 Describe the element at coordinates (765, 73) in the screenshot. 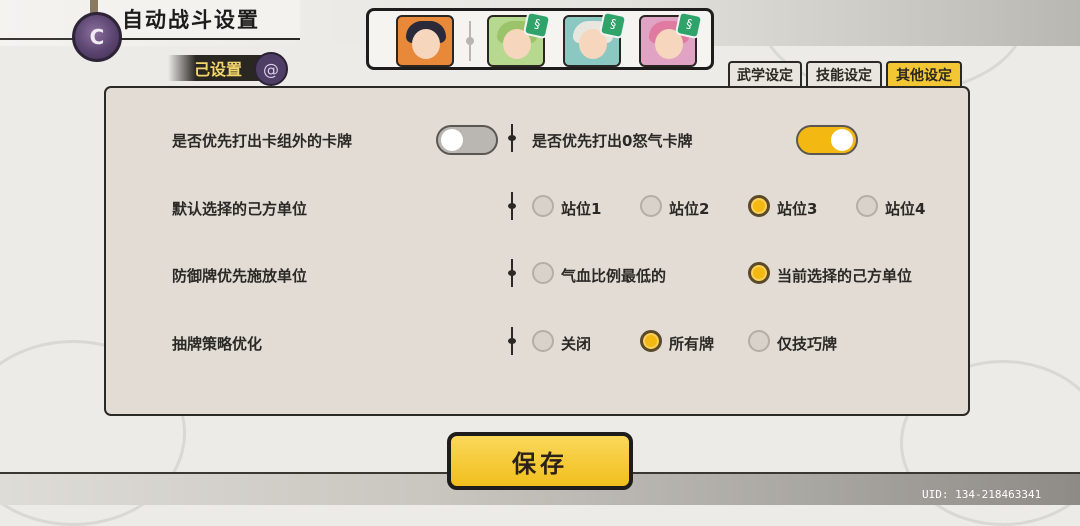

I see `tab-martial-settings: 武学设定` at that location.